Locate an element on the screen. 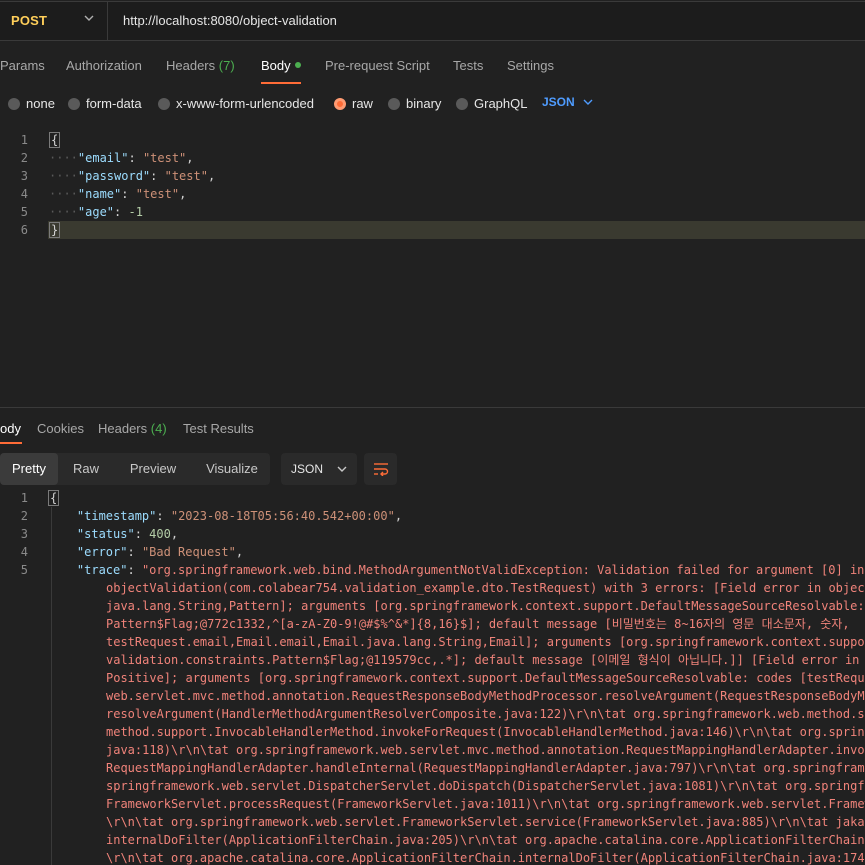 This screenshot has width=865, height=865. radio-raw: raw is located at coordinates (353, 103).